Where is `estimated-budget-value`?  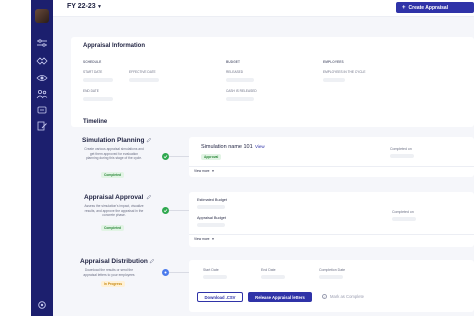
estimated-budget-value is located at coordinates (211, 207).